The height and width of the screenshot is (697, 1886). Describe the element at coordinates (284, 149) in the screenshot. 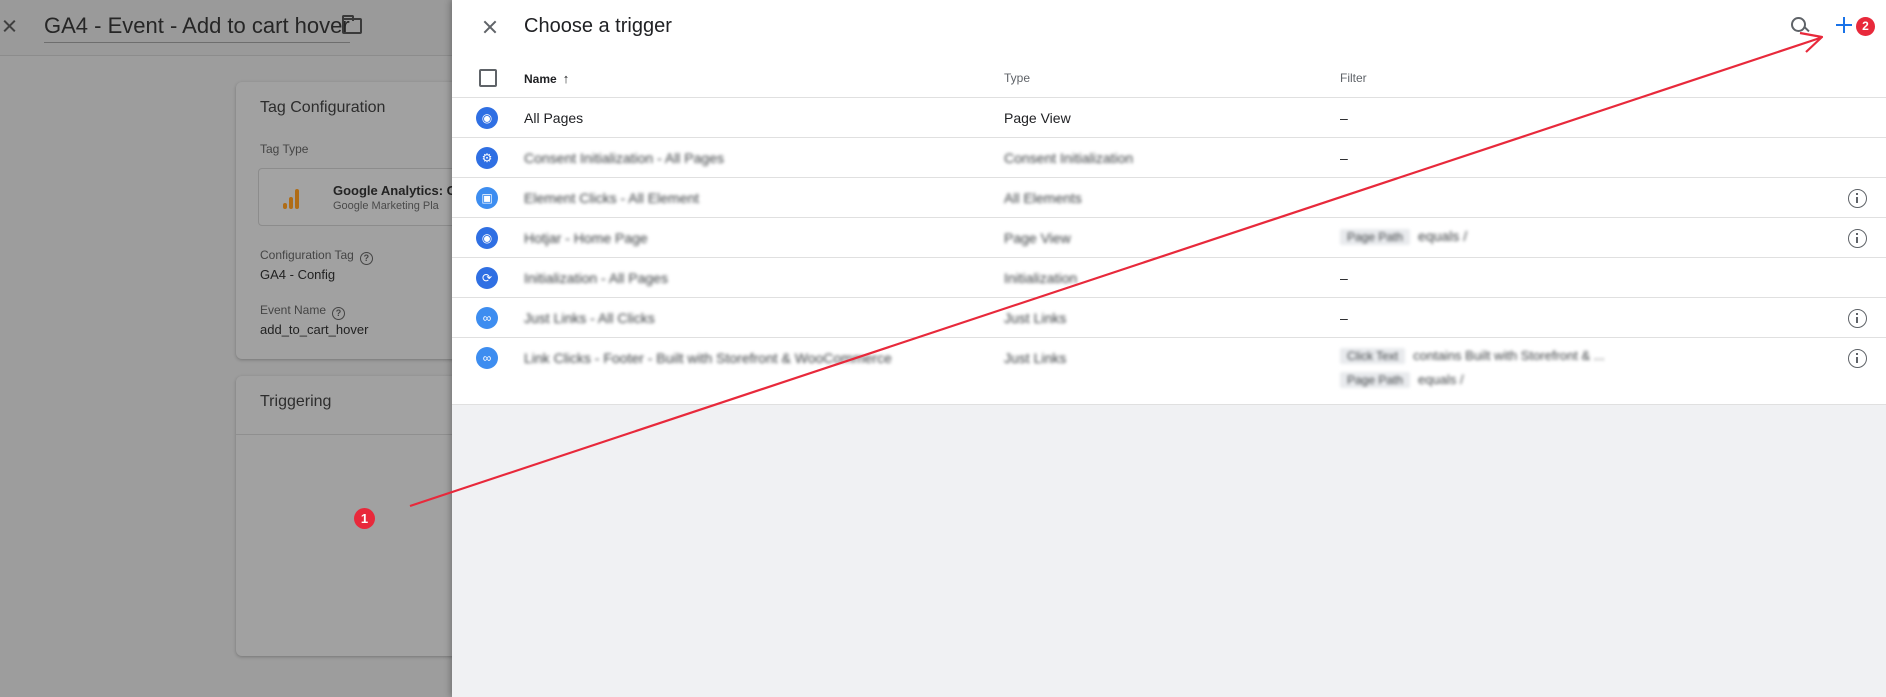

I see `tag-type-label: Tag Type` at that location.